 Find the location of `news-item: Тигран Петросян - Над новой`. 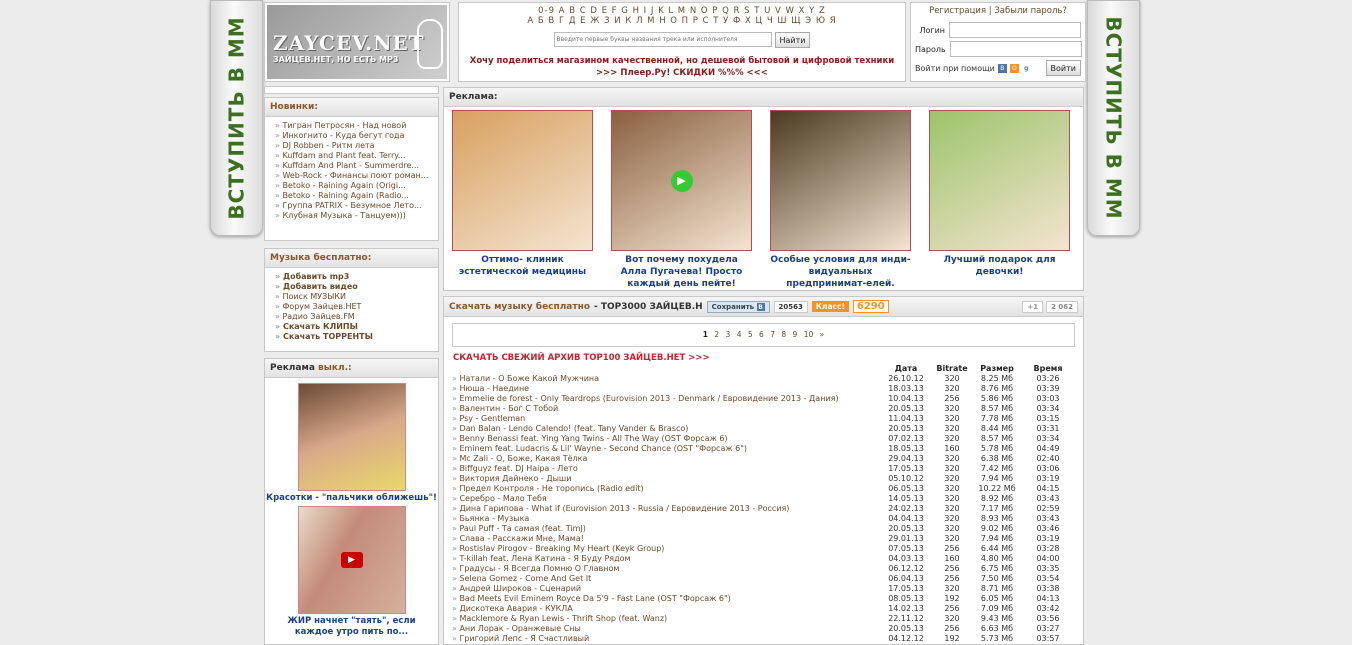

news-item: Тигран Петросян - Над новой is located at coordinates (356, 126).